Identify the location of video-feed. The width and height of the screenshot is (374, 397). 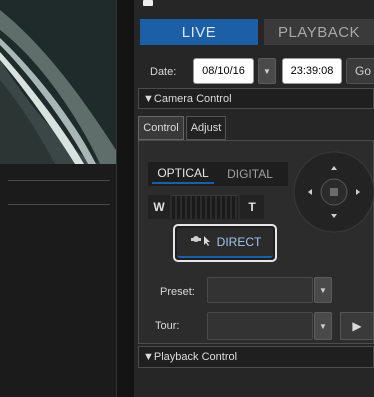
(58, 82).